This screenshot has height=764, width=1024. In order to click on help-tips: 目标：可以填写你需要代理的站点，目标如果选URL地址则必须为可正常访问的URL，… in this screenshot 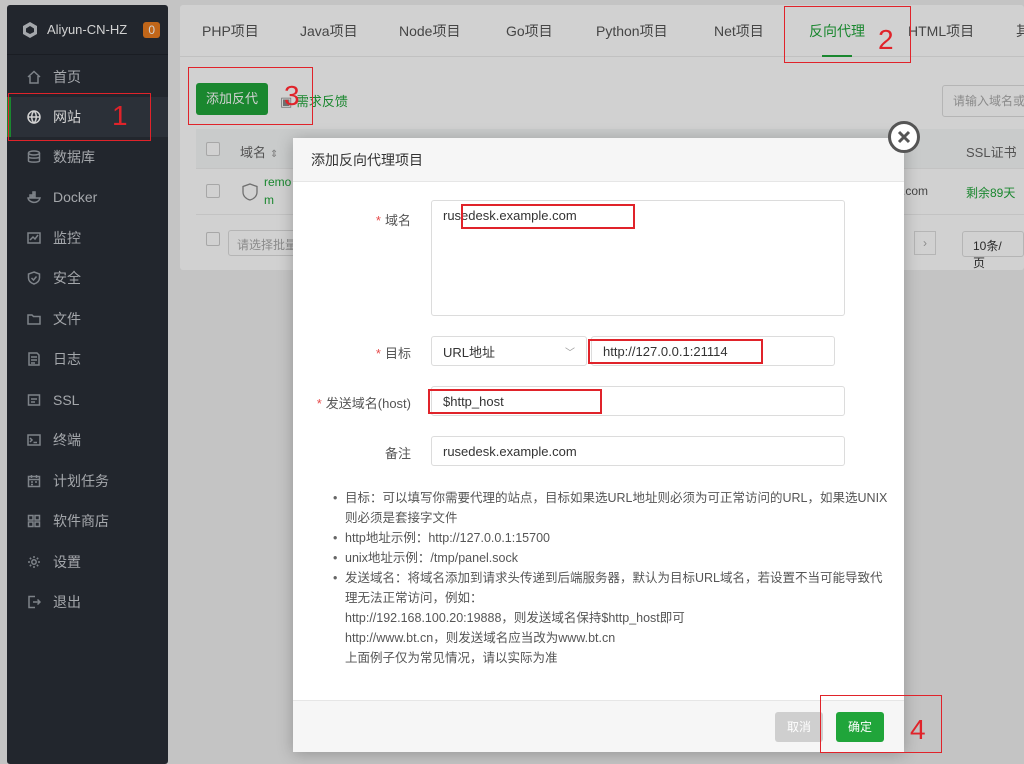, I will do `click(611, 578)`.